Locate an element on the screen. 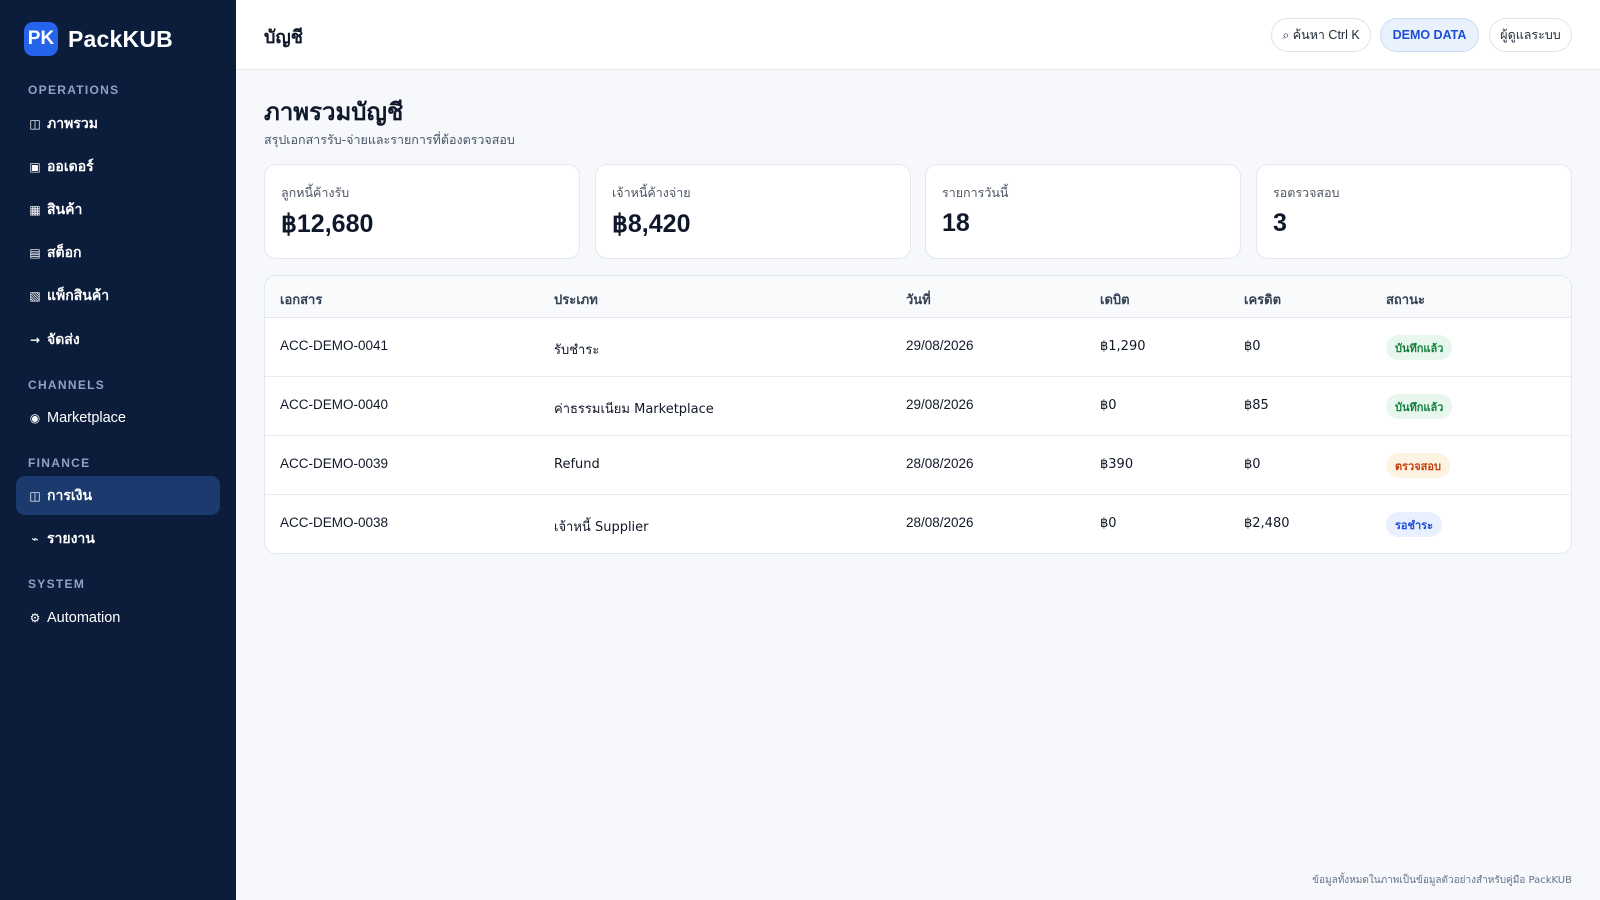 This screenshot has width=1600, height=900. cell-type: Refund is located at coordinates (577, 464).